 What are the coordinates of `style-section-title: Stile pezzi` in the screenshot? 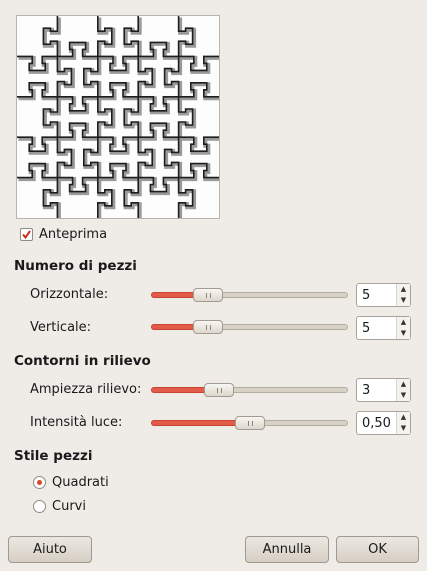 It's located at (53, 456).